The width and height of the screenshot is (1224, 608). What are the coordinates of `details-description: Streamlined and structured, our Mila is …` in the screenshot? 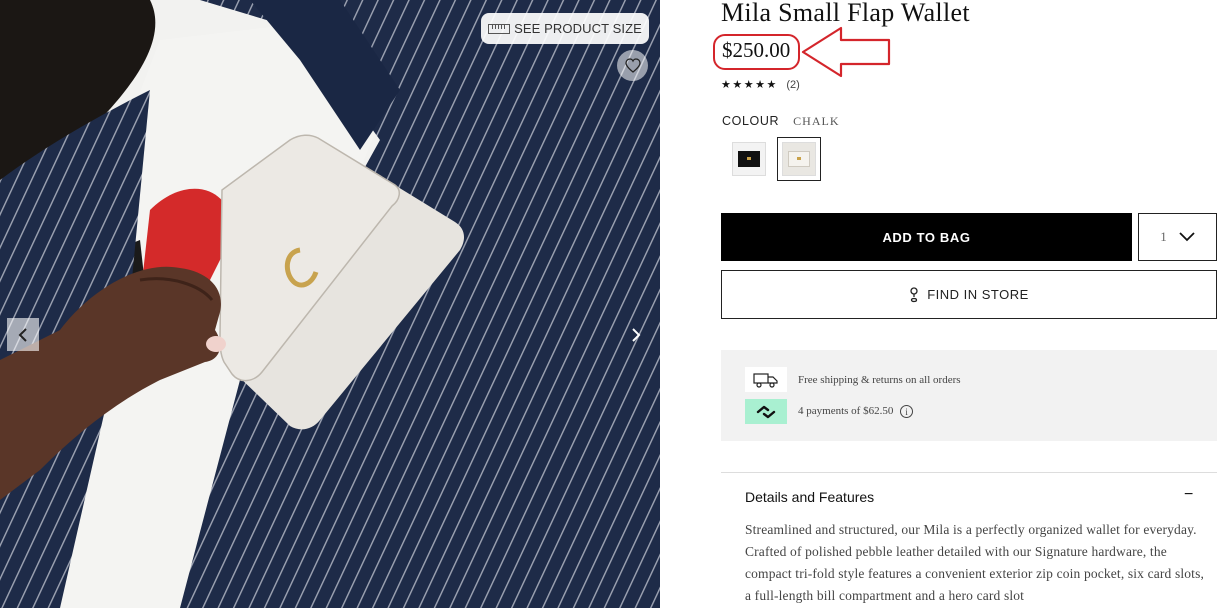 It's located at (974, 562).